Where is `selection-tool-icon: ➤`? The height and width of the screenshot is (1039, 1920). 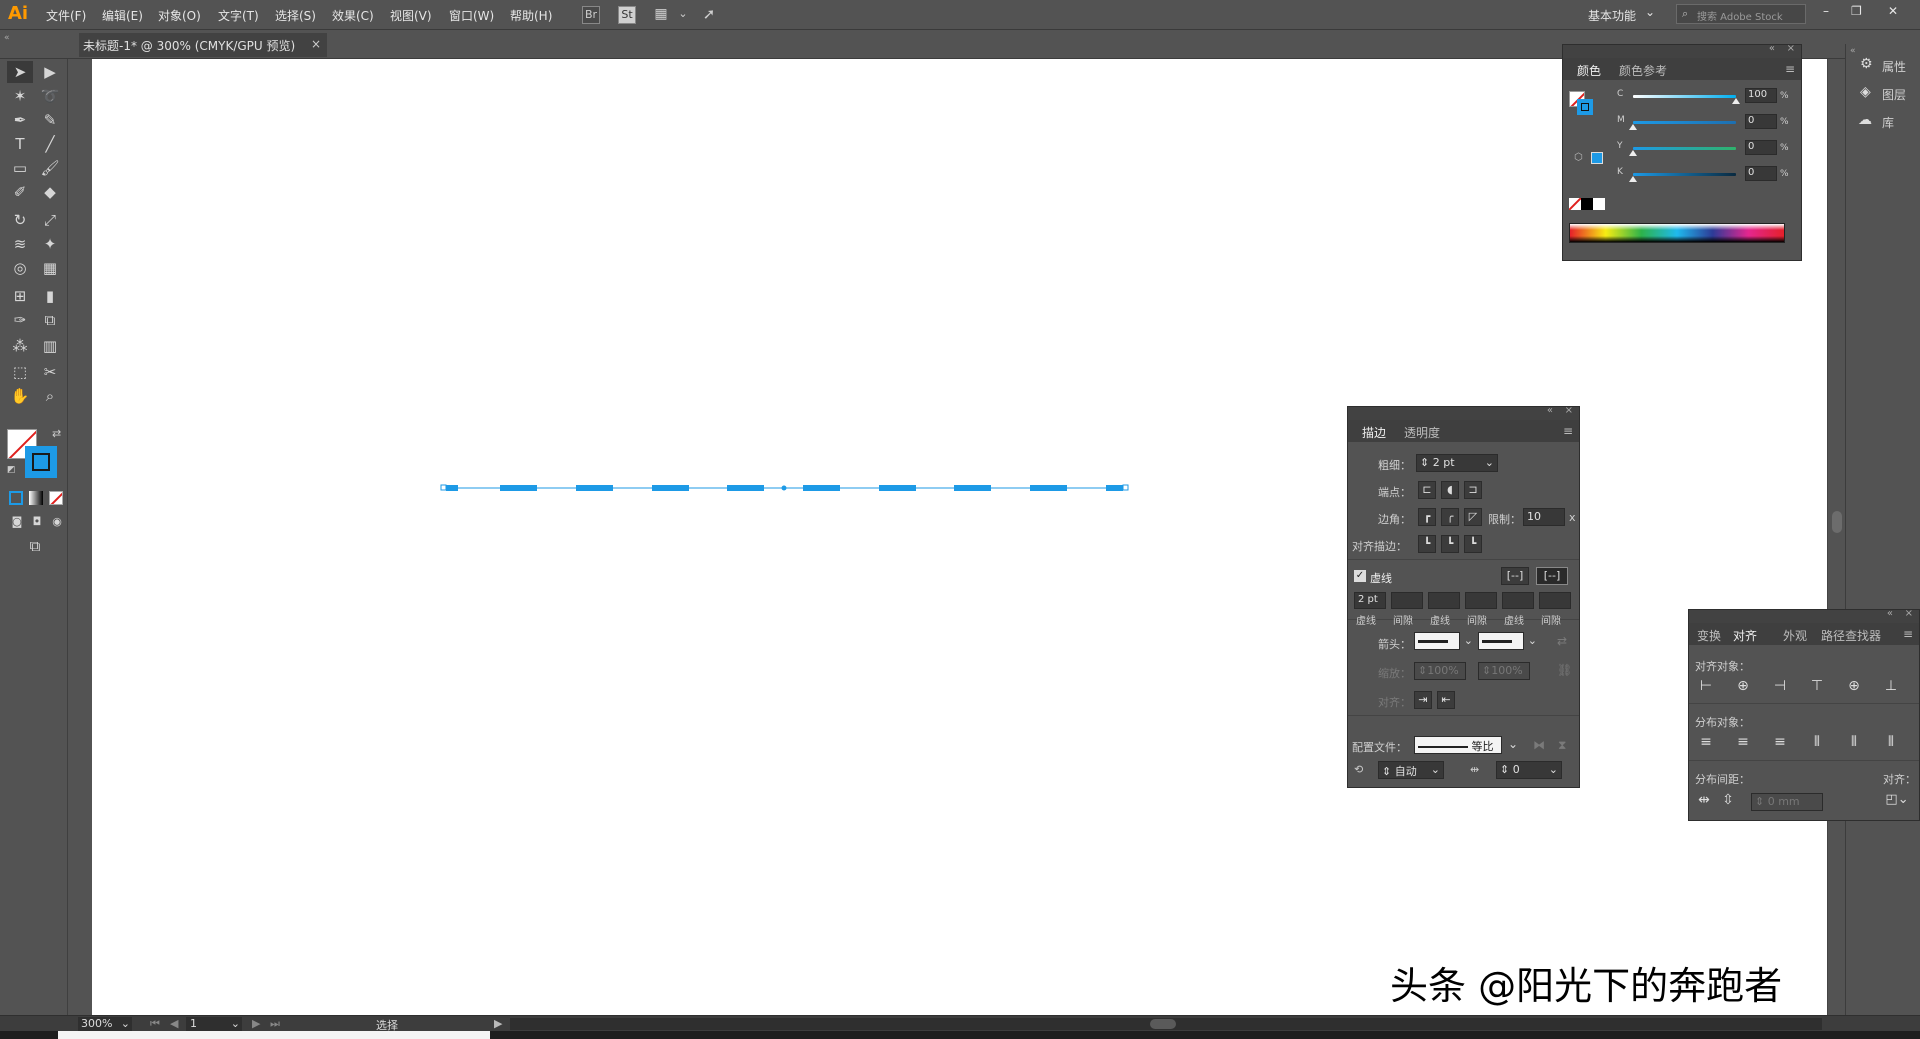
selection-tool-icon: ➤ is located at coordinates (20, 72).